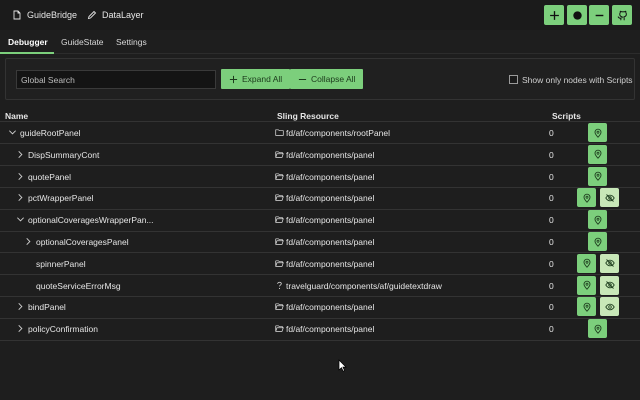 The height and width of the screenshot is (400, 640). What do you see at coordinates (52, 15) in the screenshot?
I see `top-tab-label: GuideBridge` at bounding box center [52, 15].